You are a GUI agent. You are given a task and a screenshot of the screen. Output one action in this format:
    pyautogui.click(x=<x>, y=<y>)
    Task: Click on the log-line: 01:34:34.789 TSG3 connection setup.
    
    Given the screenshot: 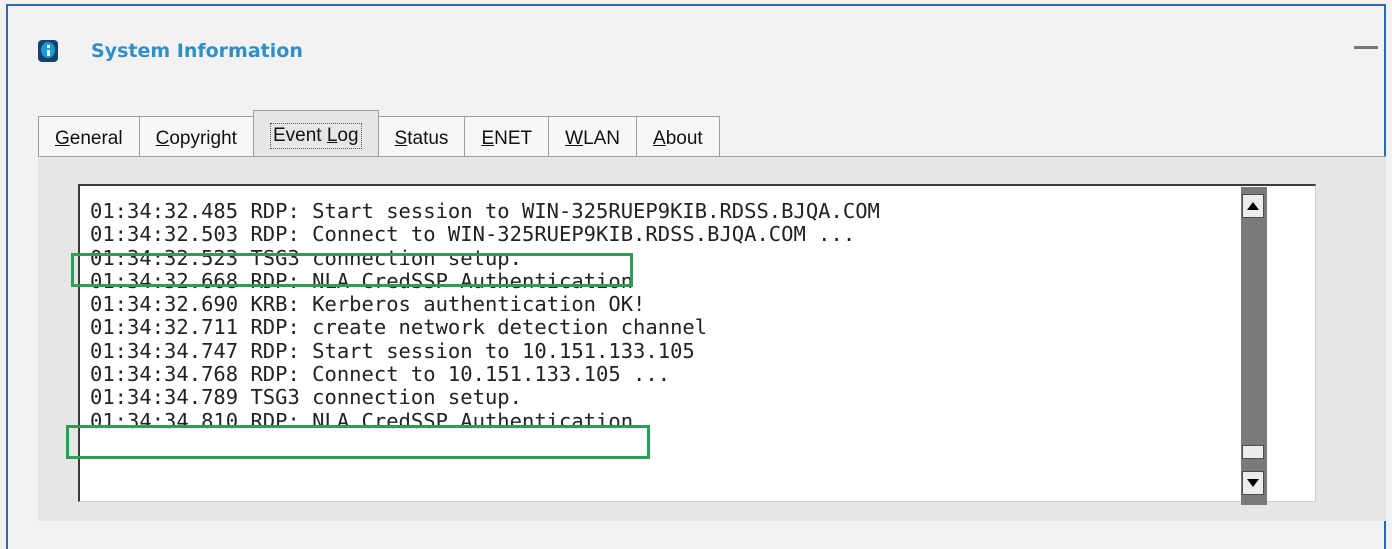 What is the action you would take?
    pyautogui.click(x=306, y=397)
    